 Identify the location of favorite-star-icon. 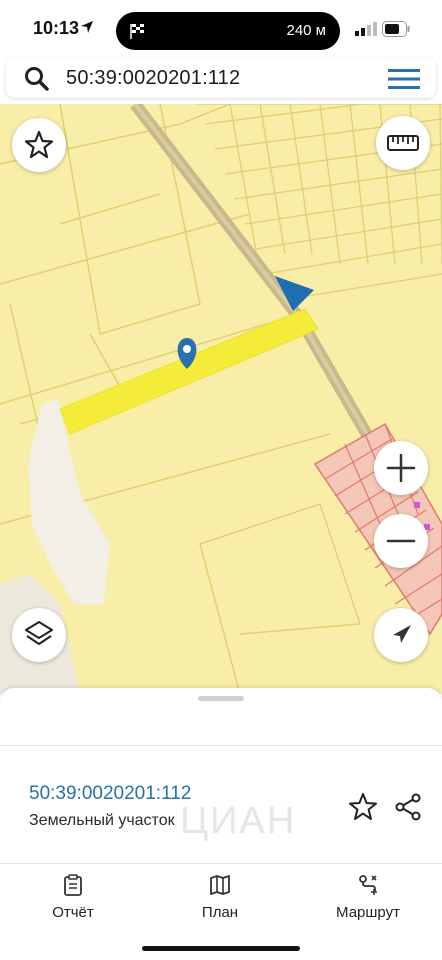
(363, 807).